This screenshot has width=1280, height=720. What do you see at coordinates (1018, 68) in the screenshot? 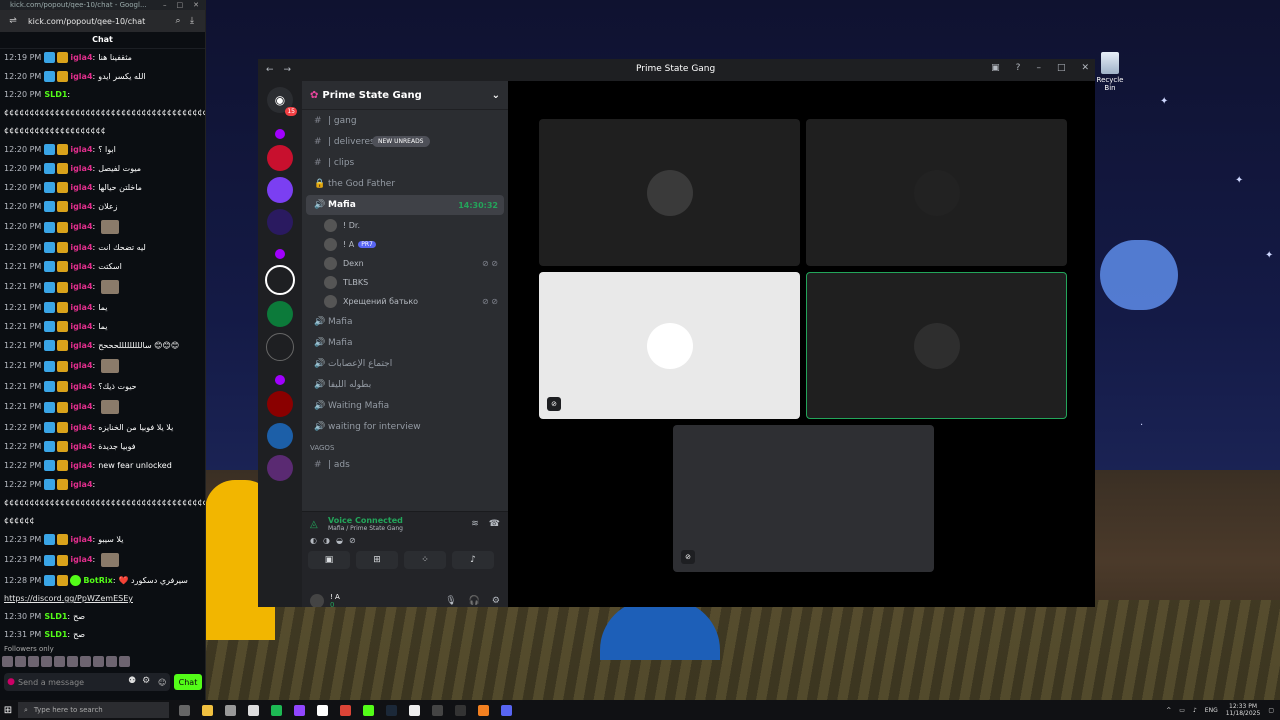
I see `help-icon: ?` at bounding box center [1018, 68].